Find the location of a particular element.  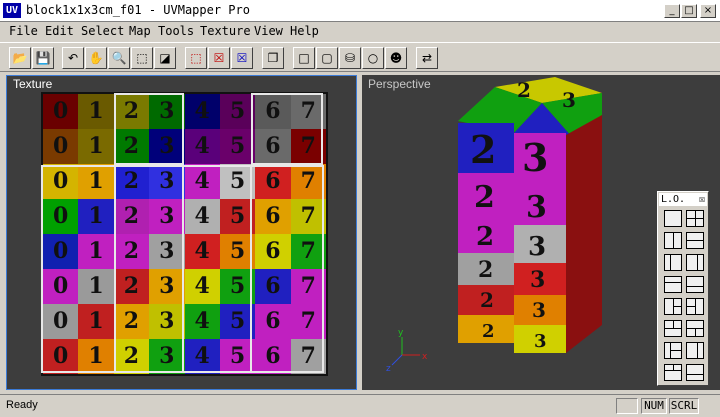

app-icon: UV is located at coordinates (12, 10).